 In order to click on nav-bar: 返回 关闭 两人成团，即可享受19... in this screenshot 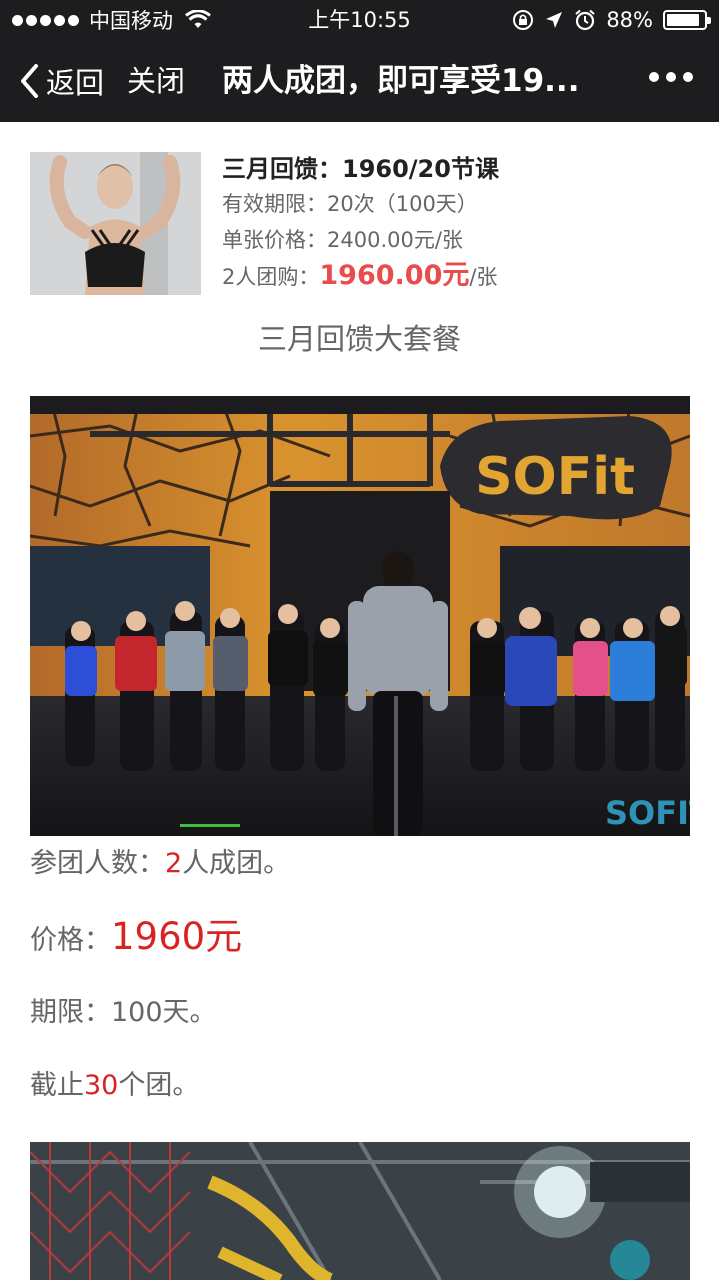, I will do `click(359, 81)`.